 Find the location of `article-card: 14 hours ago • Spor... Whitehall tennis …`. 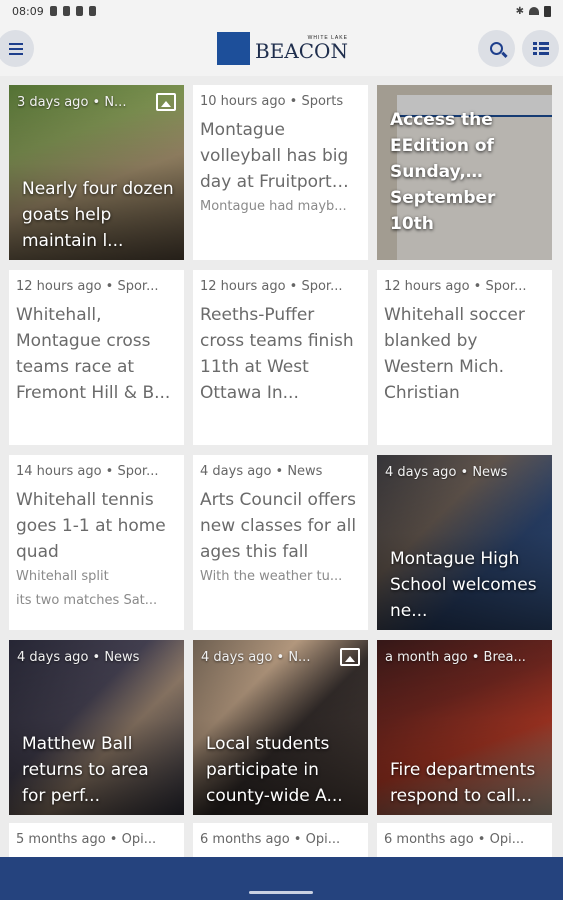

article-card: 14 hours ago • Spor... Whitehall tennis … is located at coordinates (96, 542).